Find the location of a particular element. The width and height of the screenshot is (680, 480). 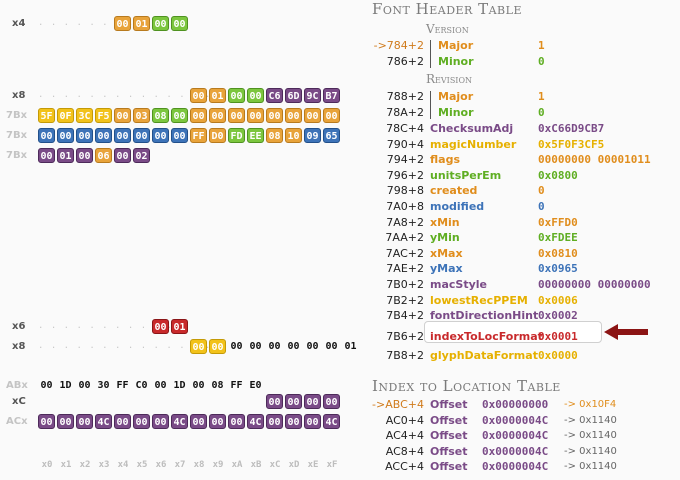

hex-byte: B7 is located at coordinates (331, 95).